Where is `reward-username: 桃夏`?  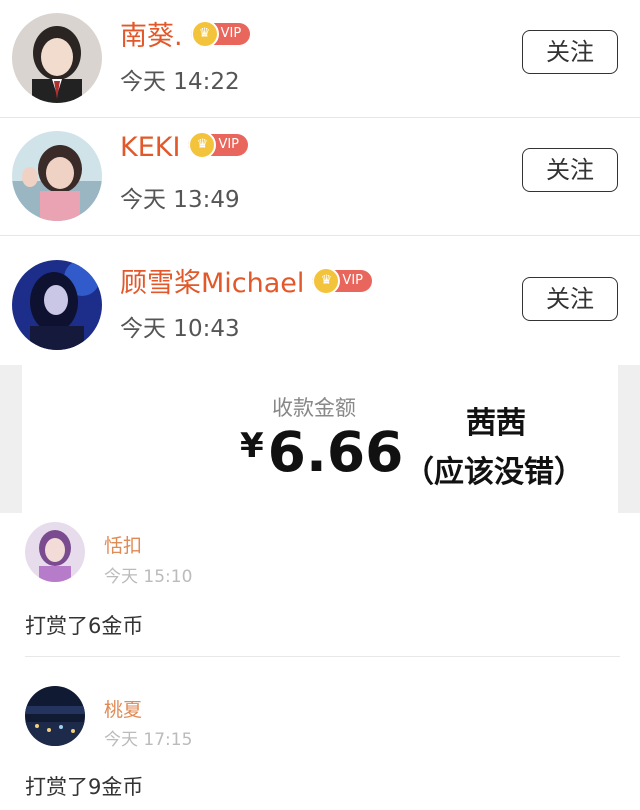
reward-username: 桃夏 is located at coordinates (123, 708).